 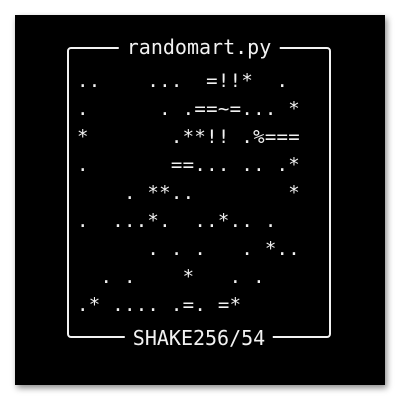 I want to click on randomart-footer: SHAKE256/54, so click(x=199, y=338).